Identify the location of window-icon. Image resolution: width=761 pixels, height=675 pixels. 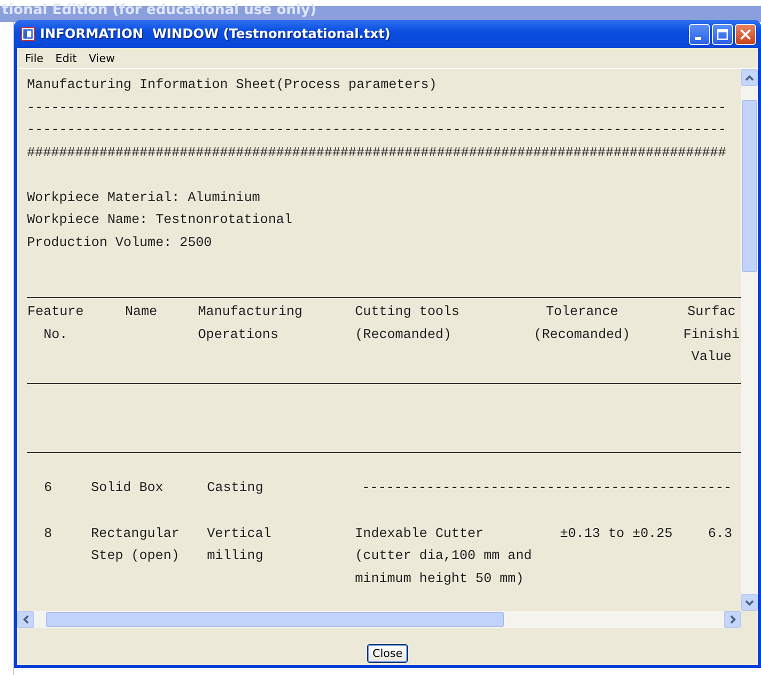
(28, 34).